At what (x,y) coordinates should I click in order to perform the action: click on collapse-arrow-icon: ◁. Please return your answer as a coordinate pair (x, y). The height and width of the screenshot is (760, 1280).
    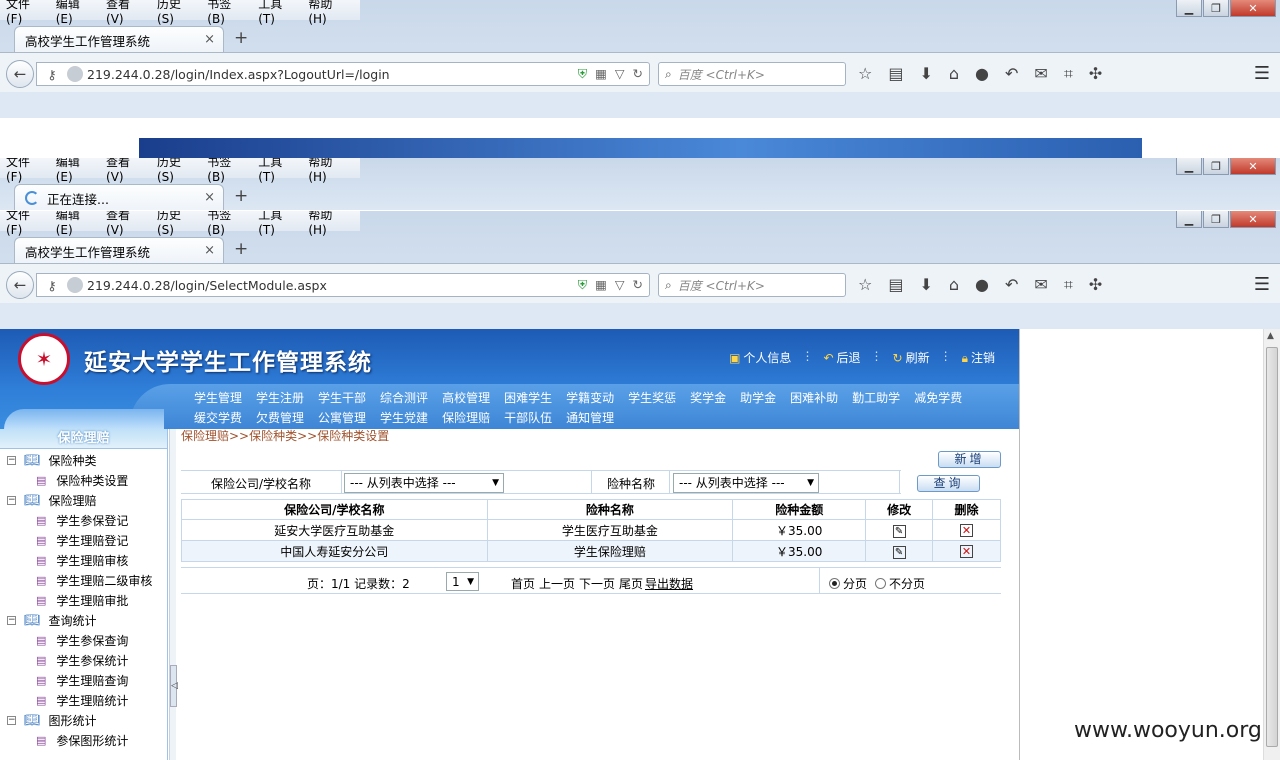
    Looking at the image, I should click on (174, 686).